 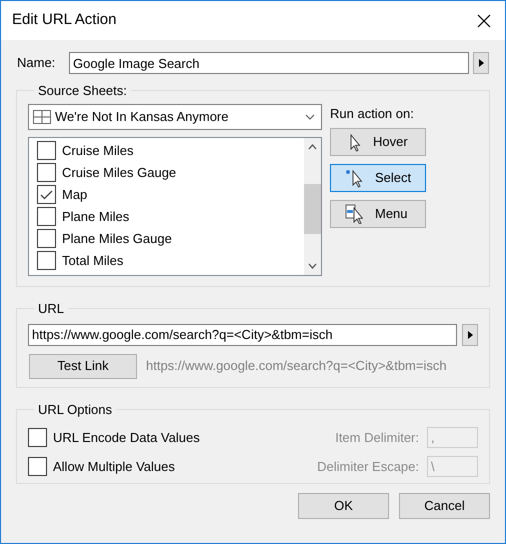 I want to click on option-label: Allow Multiple Values, so click(x=114, y=466).